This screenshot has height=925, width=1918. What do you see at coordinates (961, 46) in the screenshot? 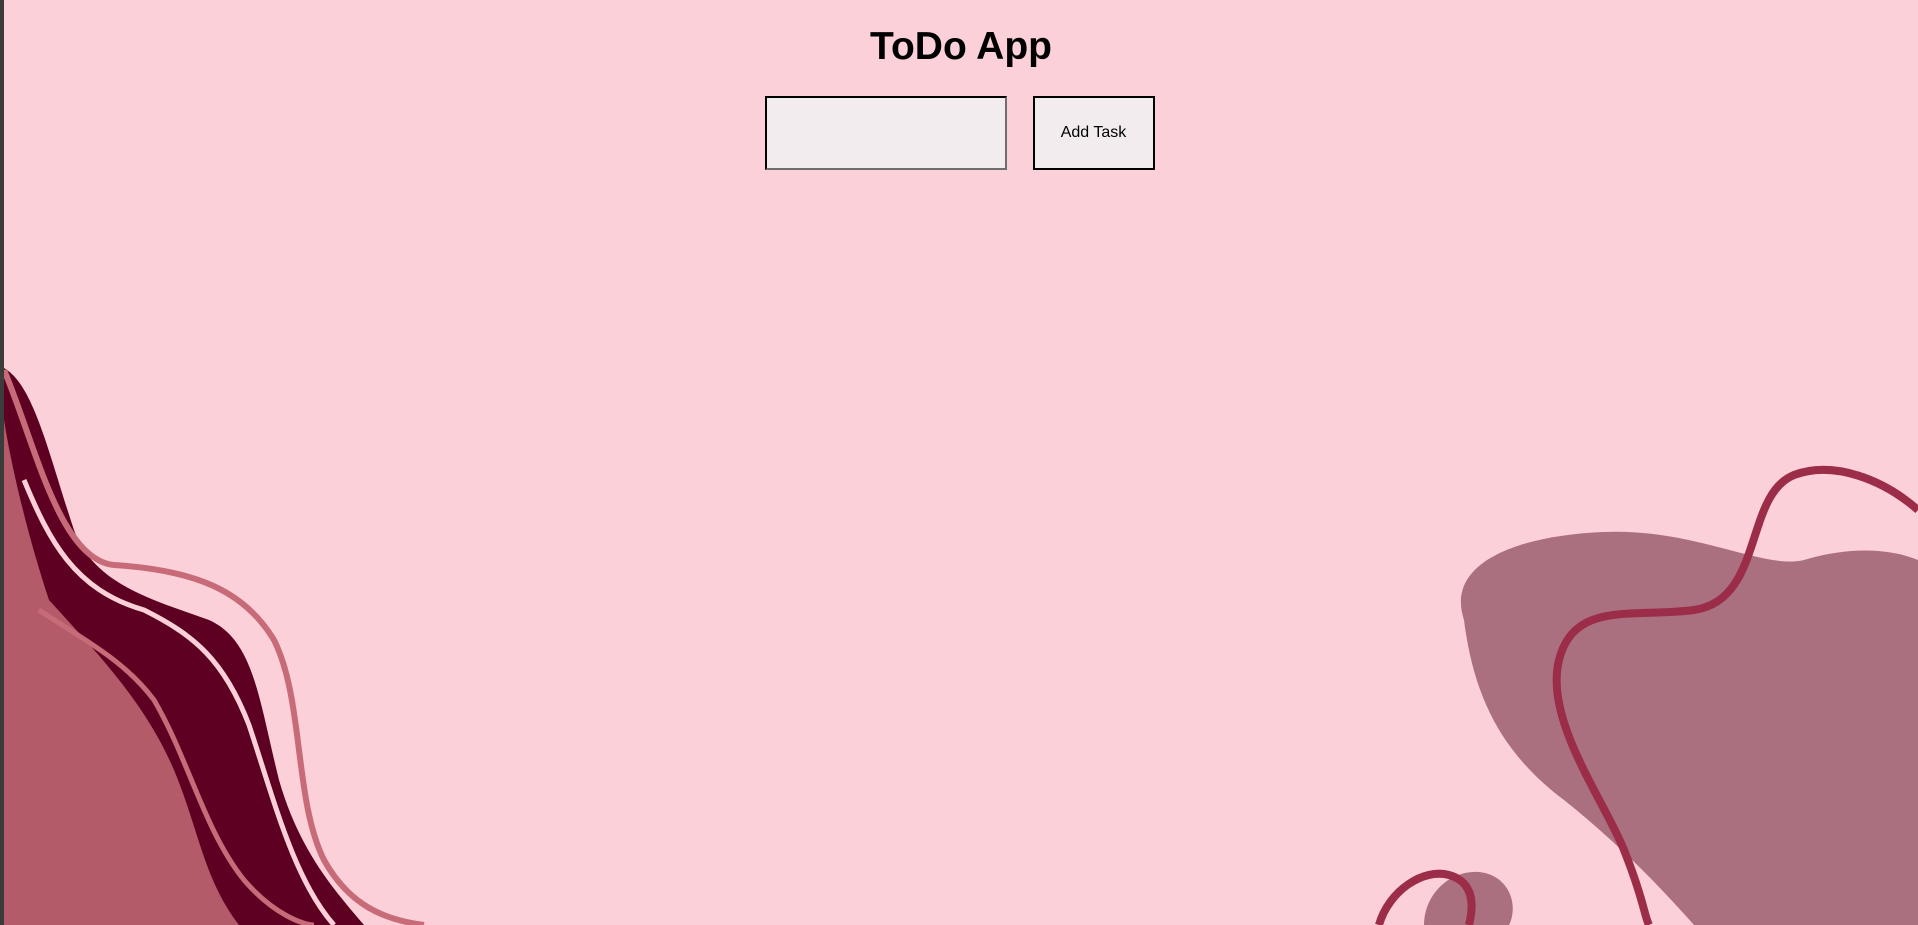
I see `page-title: ToDo App` at bounding box center [961, 46].